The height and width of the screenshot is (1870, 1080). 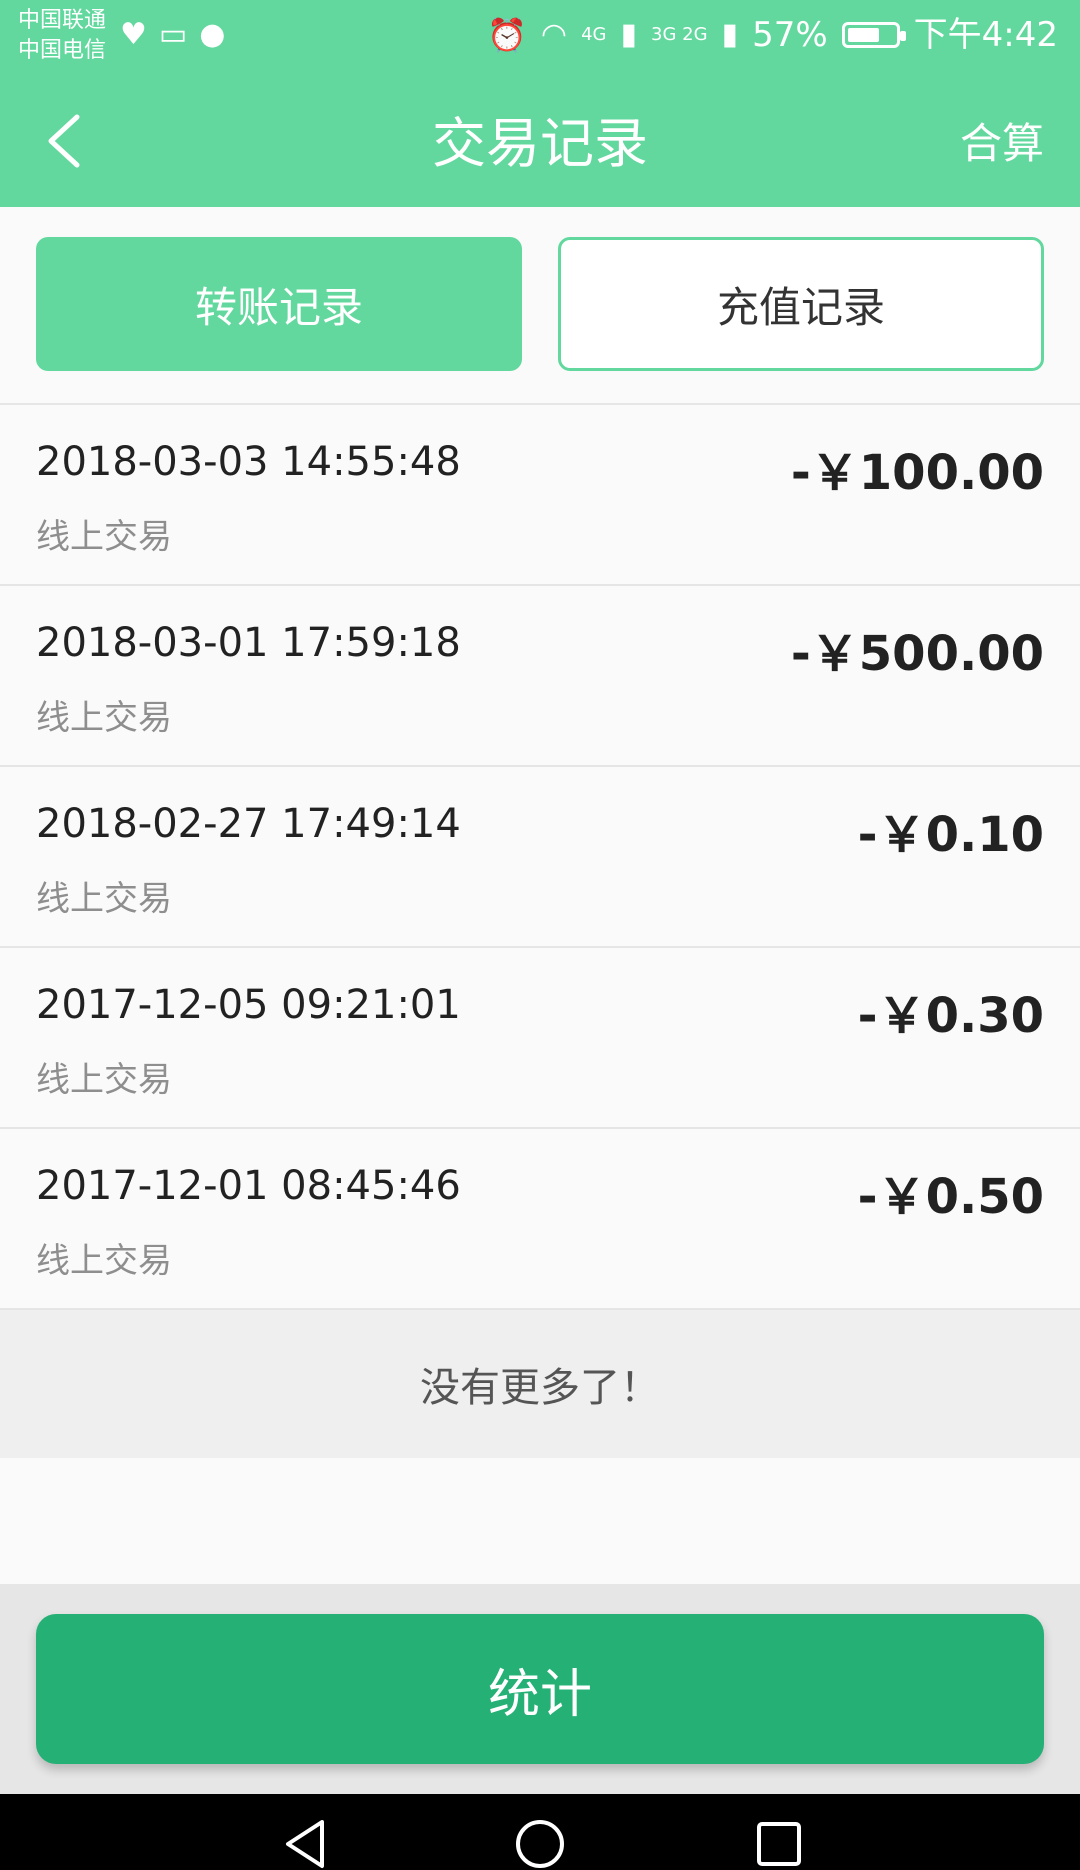 What do you see at coordinates (540, 1384) in the screenshot?
I see `no-more-text: 没有更多了！` at bounding box center [540, 1384].